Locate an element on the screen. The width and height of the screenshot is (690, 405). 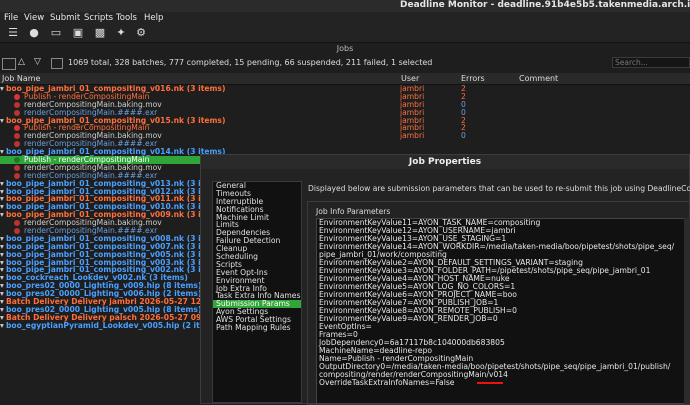
column-job-name: Job Name is located at coordinates (21, 78).